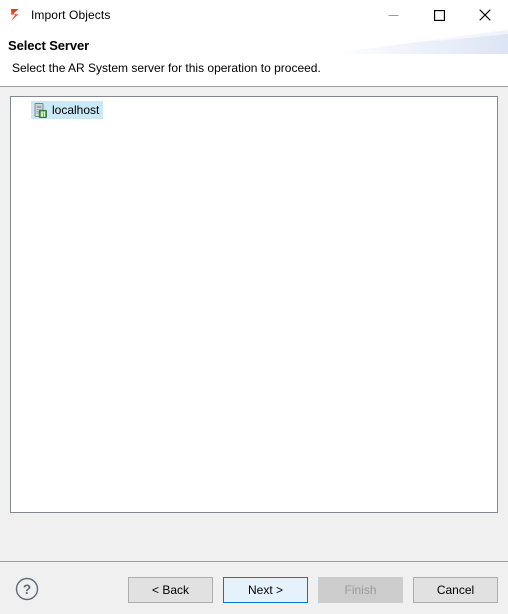 Image resolution: width=508 pixels, height=614 pixels. What do you see at coordinates (254, 15) in the screenshot?
I see `title-bar: Import Objects` at bounding box center [254, 15].